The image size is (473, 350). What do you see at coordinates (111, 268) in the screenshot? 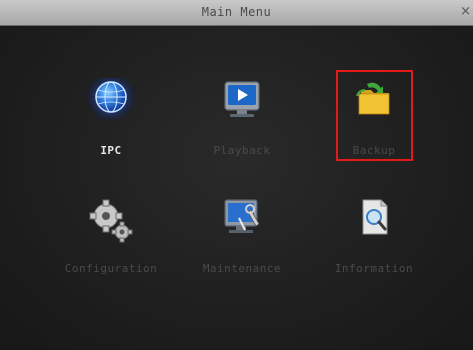
I see `menu-item-label-configuration: Configuration` at bounding box center [111, 268].